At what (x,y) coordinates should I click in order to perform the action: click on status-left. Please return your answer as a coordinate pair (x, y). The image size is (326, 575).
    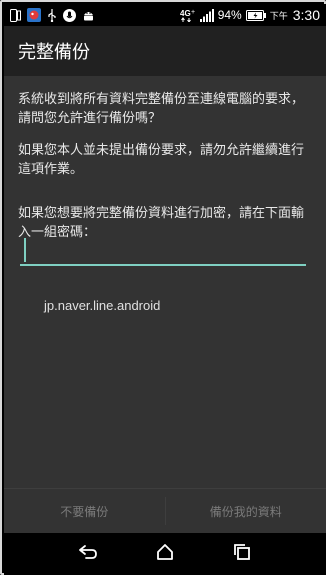
    Looking at the image, I should click on (49, 15).